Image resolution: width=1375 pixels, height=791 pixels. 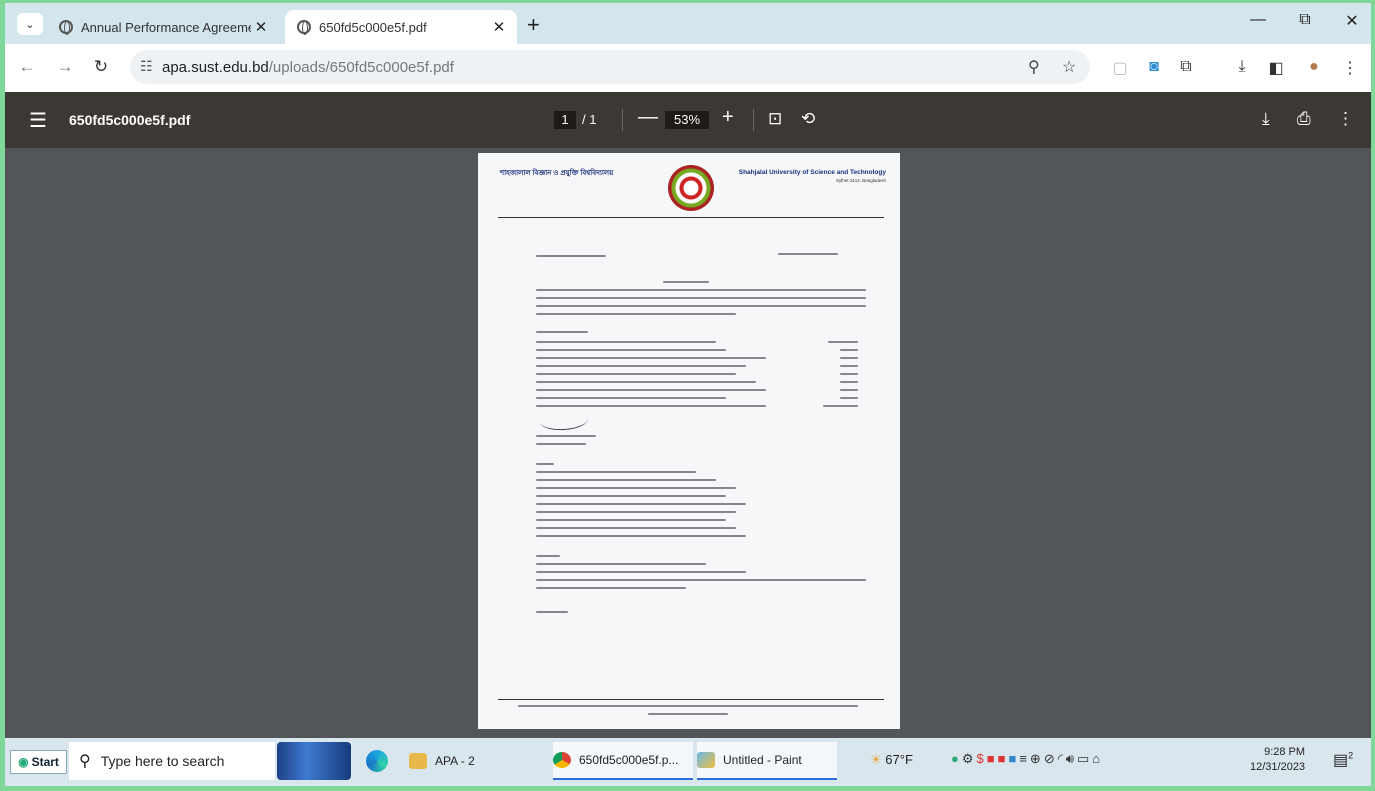 What do you see at coordinates (38, 120) in the screenshot?
I see `hamburger-menu-icon: ☰` at bounding box center [38, 120].